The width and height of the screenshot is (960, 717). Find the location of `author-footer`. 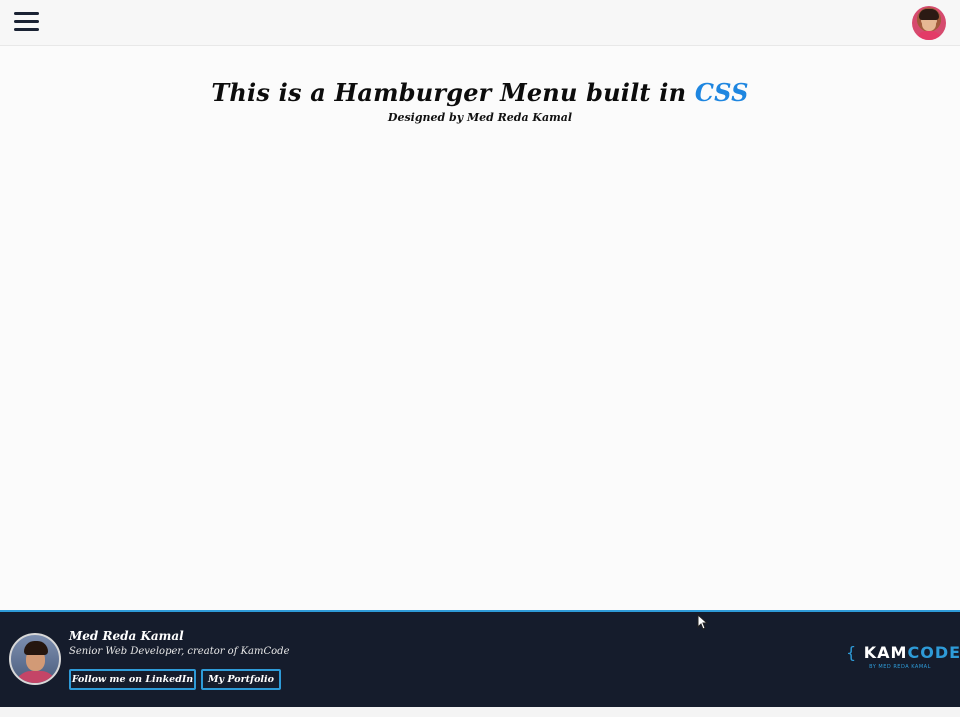

author-footer is located at coordinates (480, 658).